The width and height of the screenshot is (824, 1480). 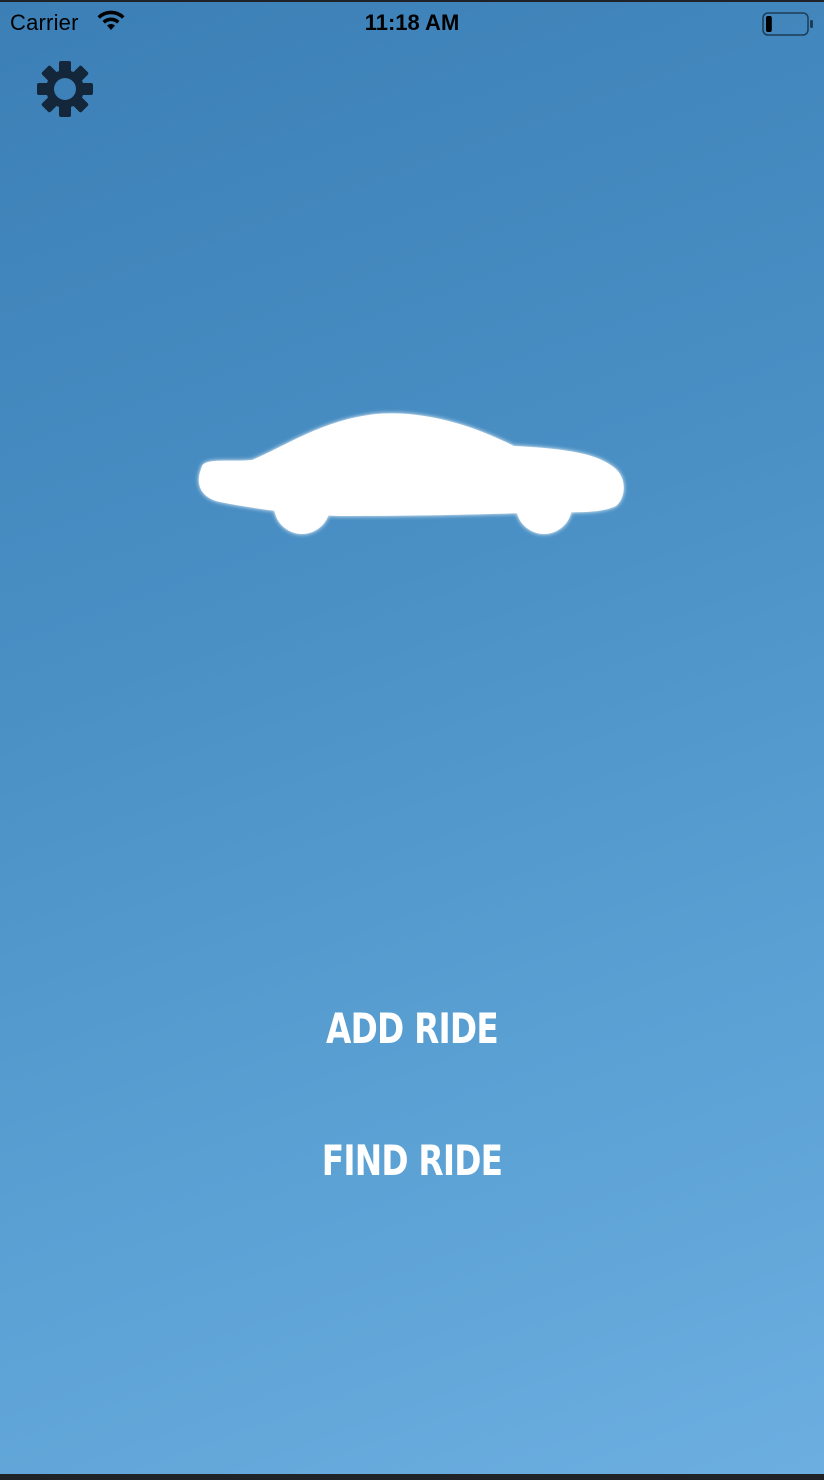 I want to click on car-image, so click(x=411, y=473).